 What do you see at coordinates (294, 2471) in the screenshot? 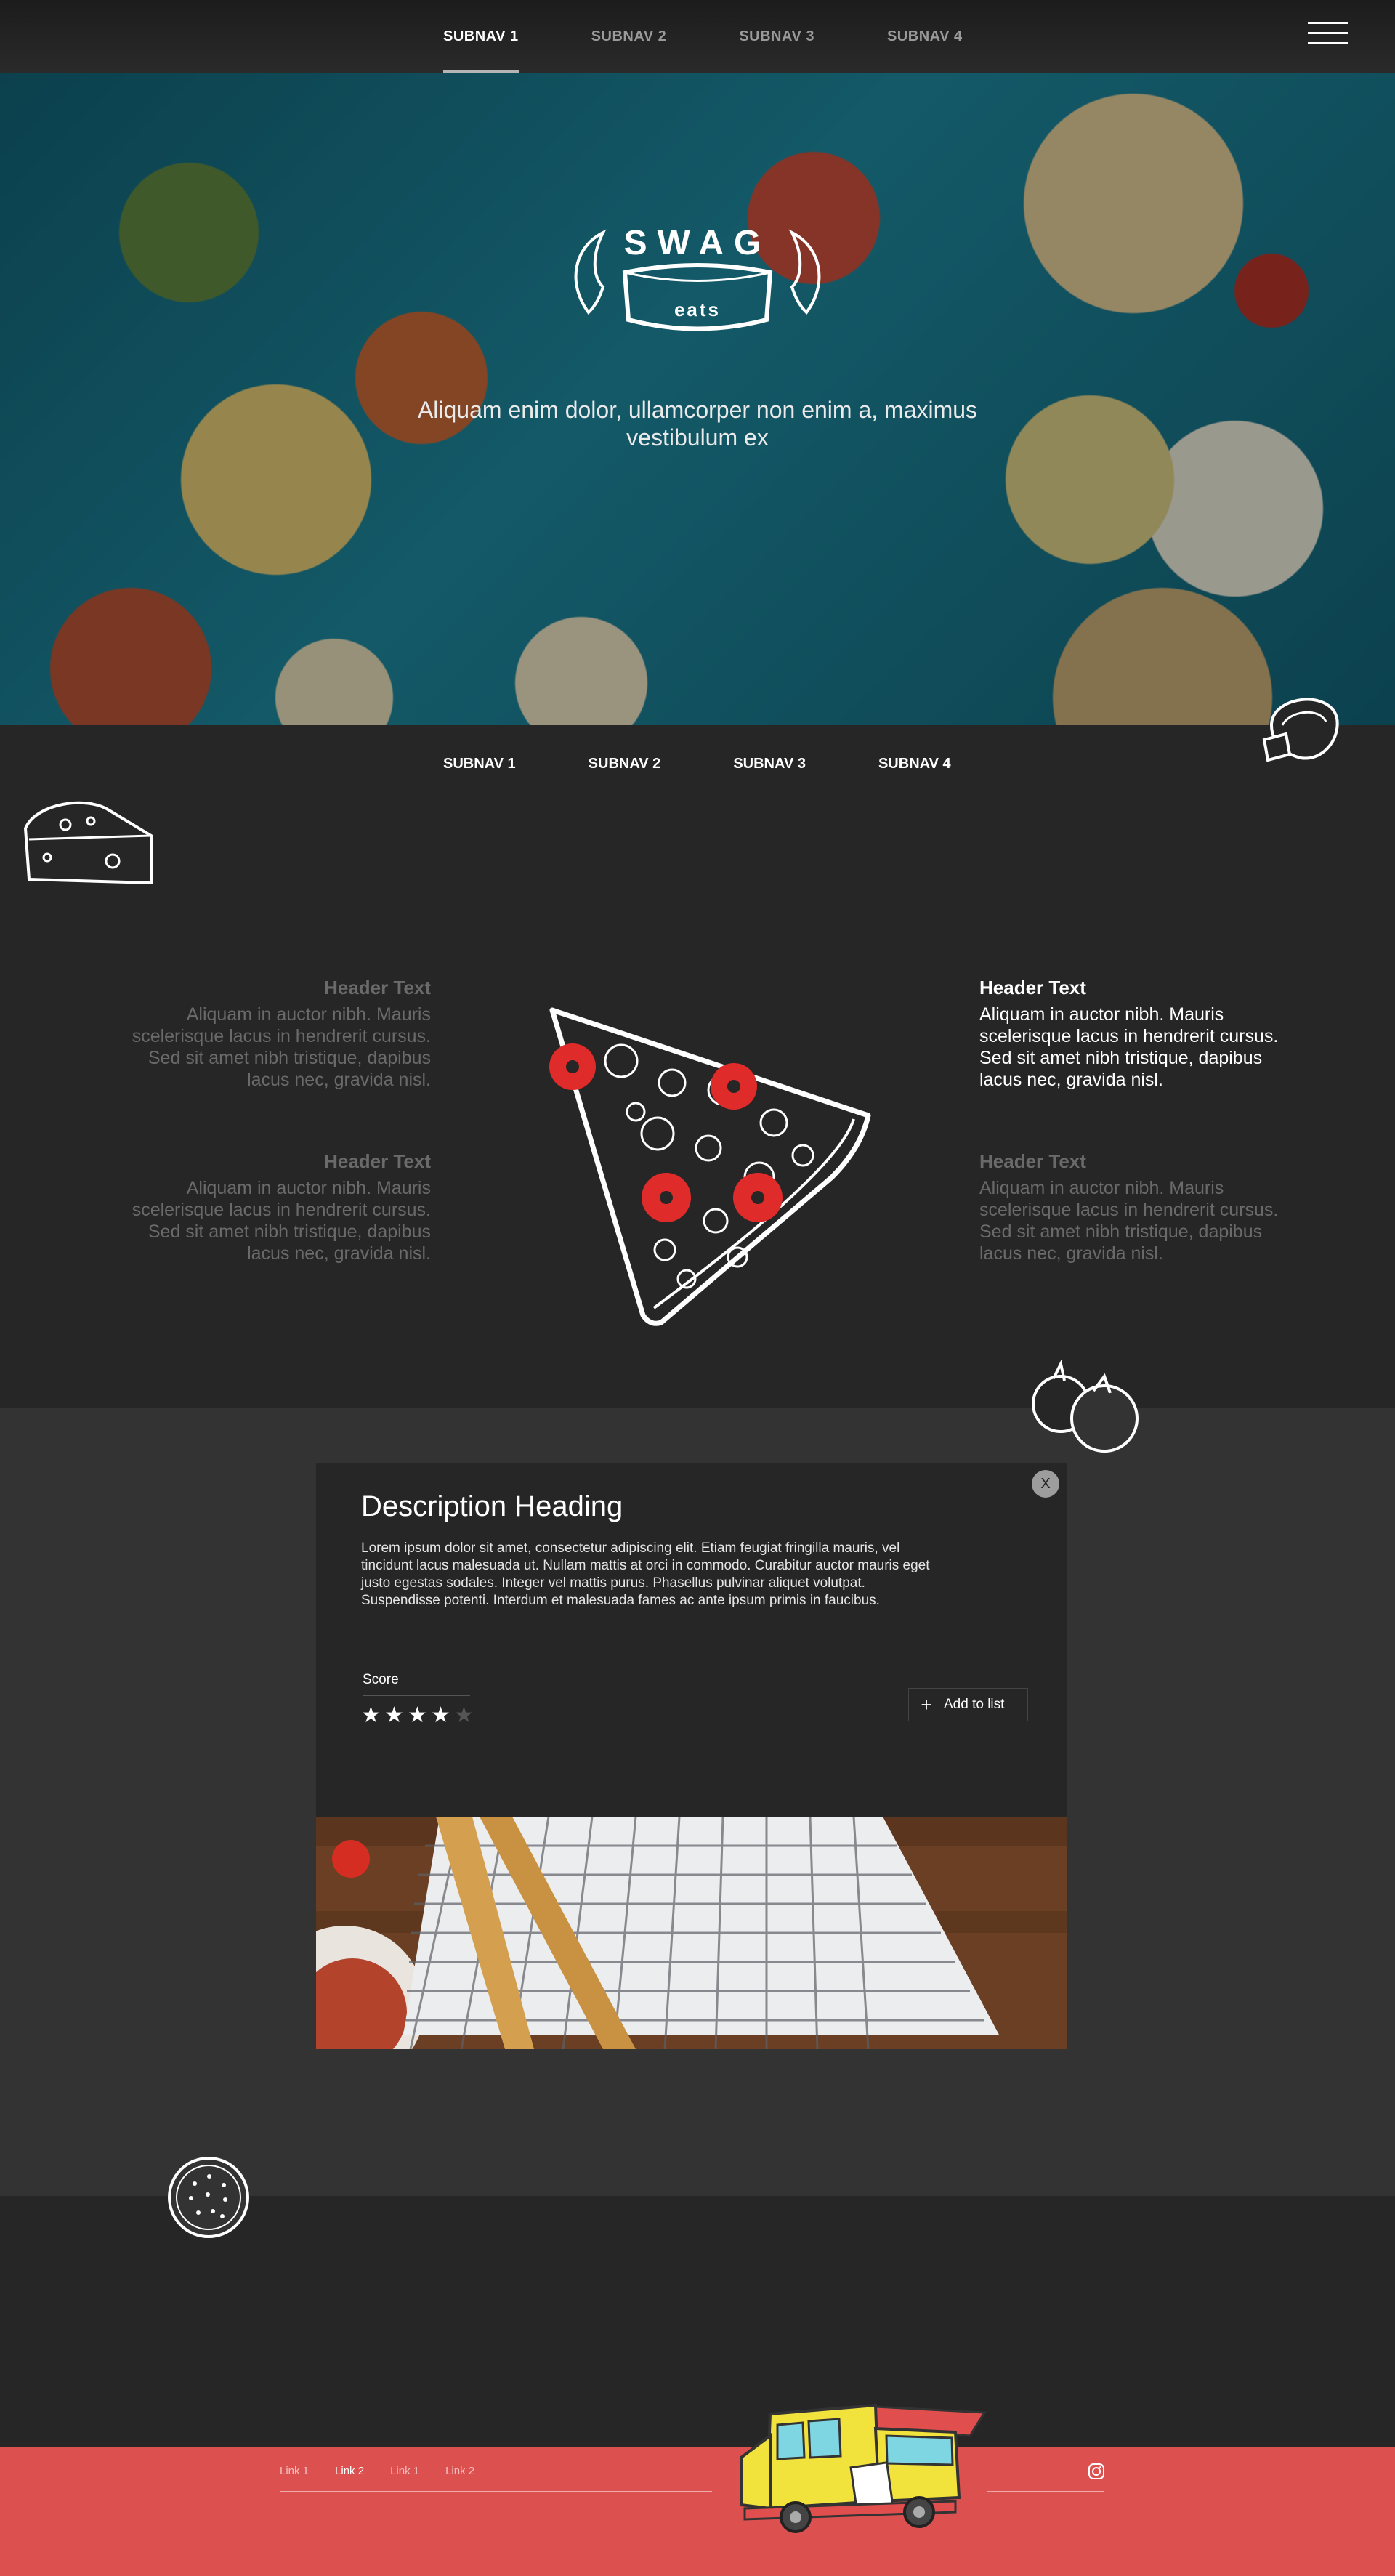
I see `footer-link-1: Link 1` at bounding box center [294, 2471].